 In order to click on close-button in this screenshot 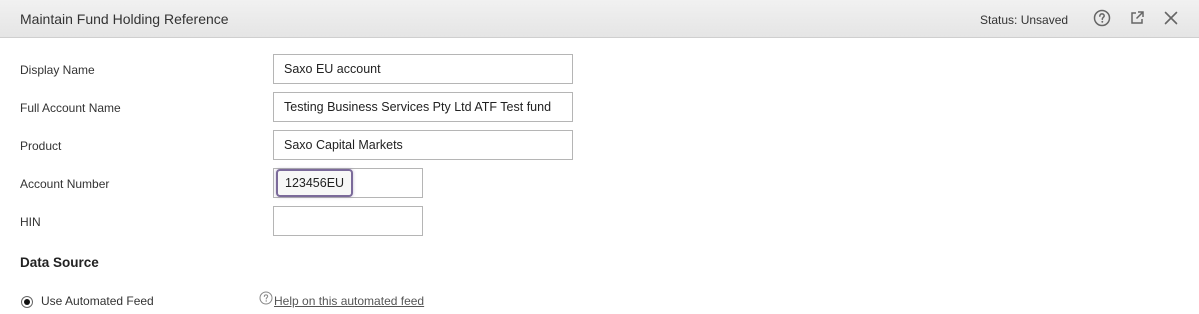, I will do `click(1171, 18)`.